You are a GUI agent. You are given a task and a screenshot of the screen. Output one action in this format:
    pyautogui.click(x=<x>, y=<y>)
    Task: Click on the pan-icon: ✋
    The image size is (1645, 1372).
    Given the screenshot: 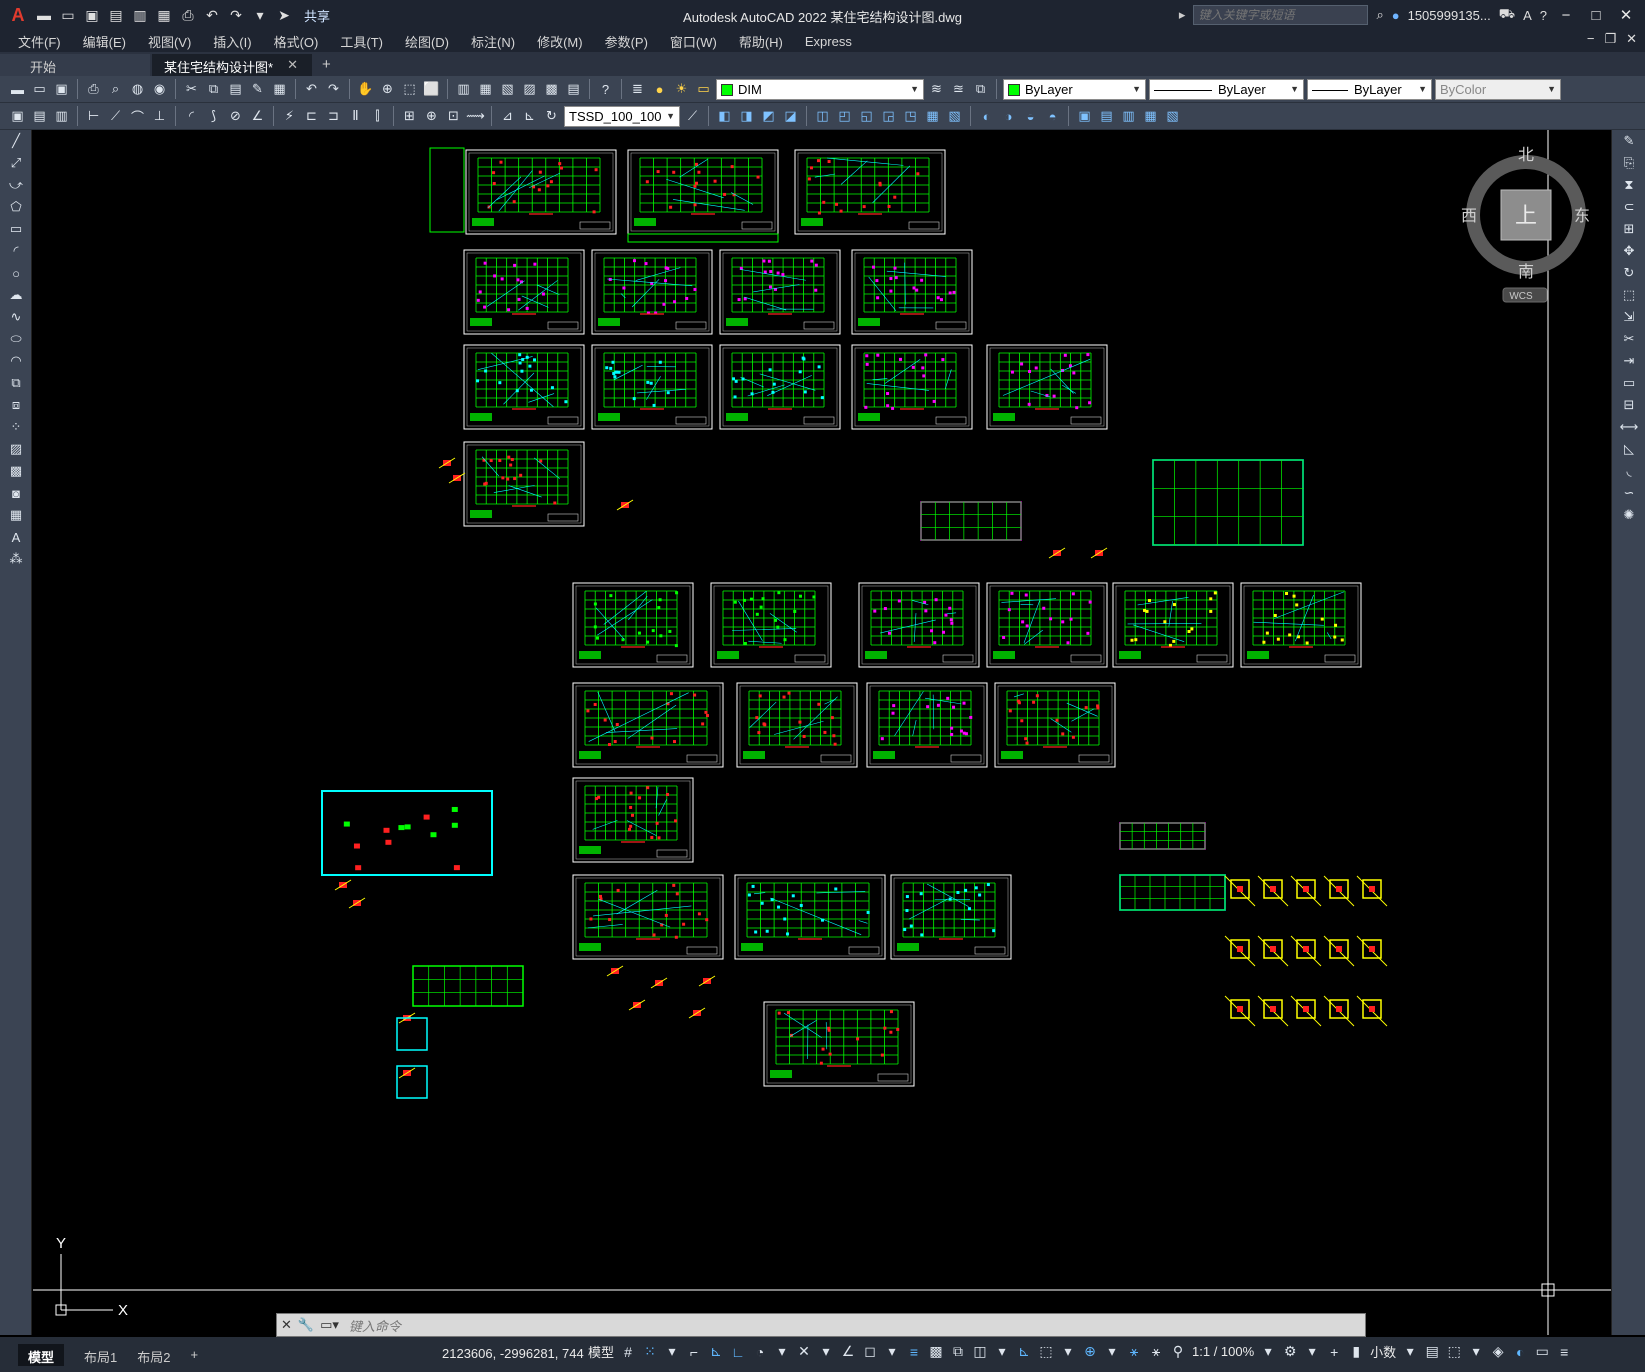 What is the action you would take?
    pyautogui.click(x=365, y=89)
    